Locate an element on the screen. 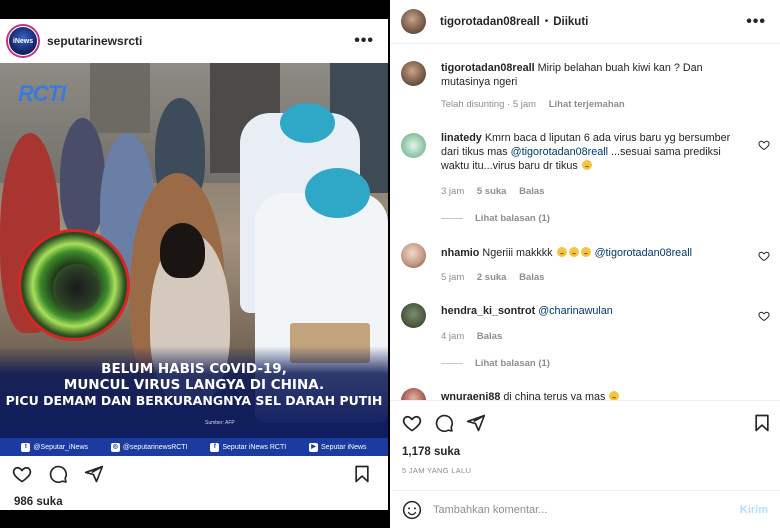 This screenshot has width=780, height=528. follow-button: Diikuti is located at coordinates (570, 22).